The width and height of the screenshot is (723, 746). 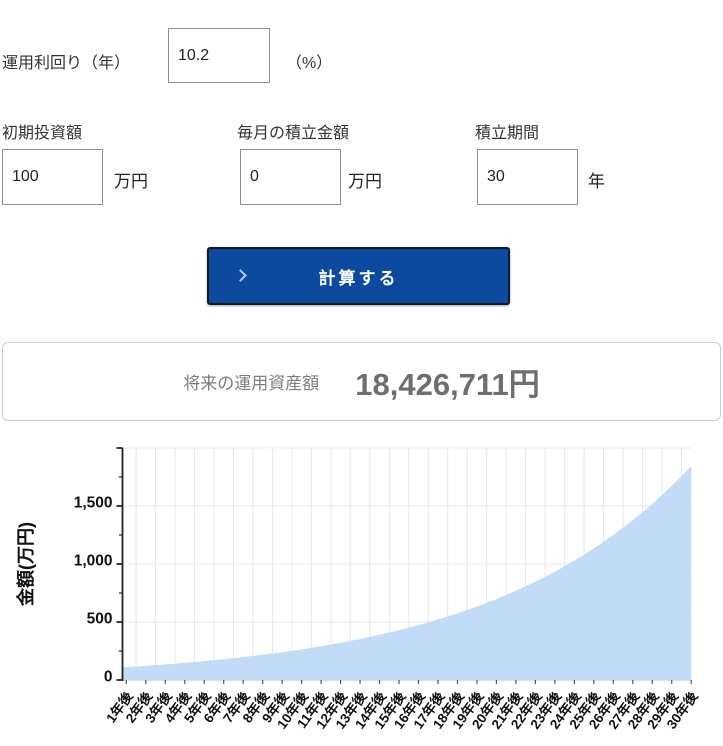 I want to click on initial-amount-label: 初期投資額, so click(x=42, y=133).